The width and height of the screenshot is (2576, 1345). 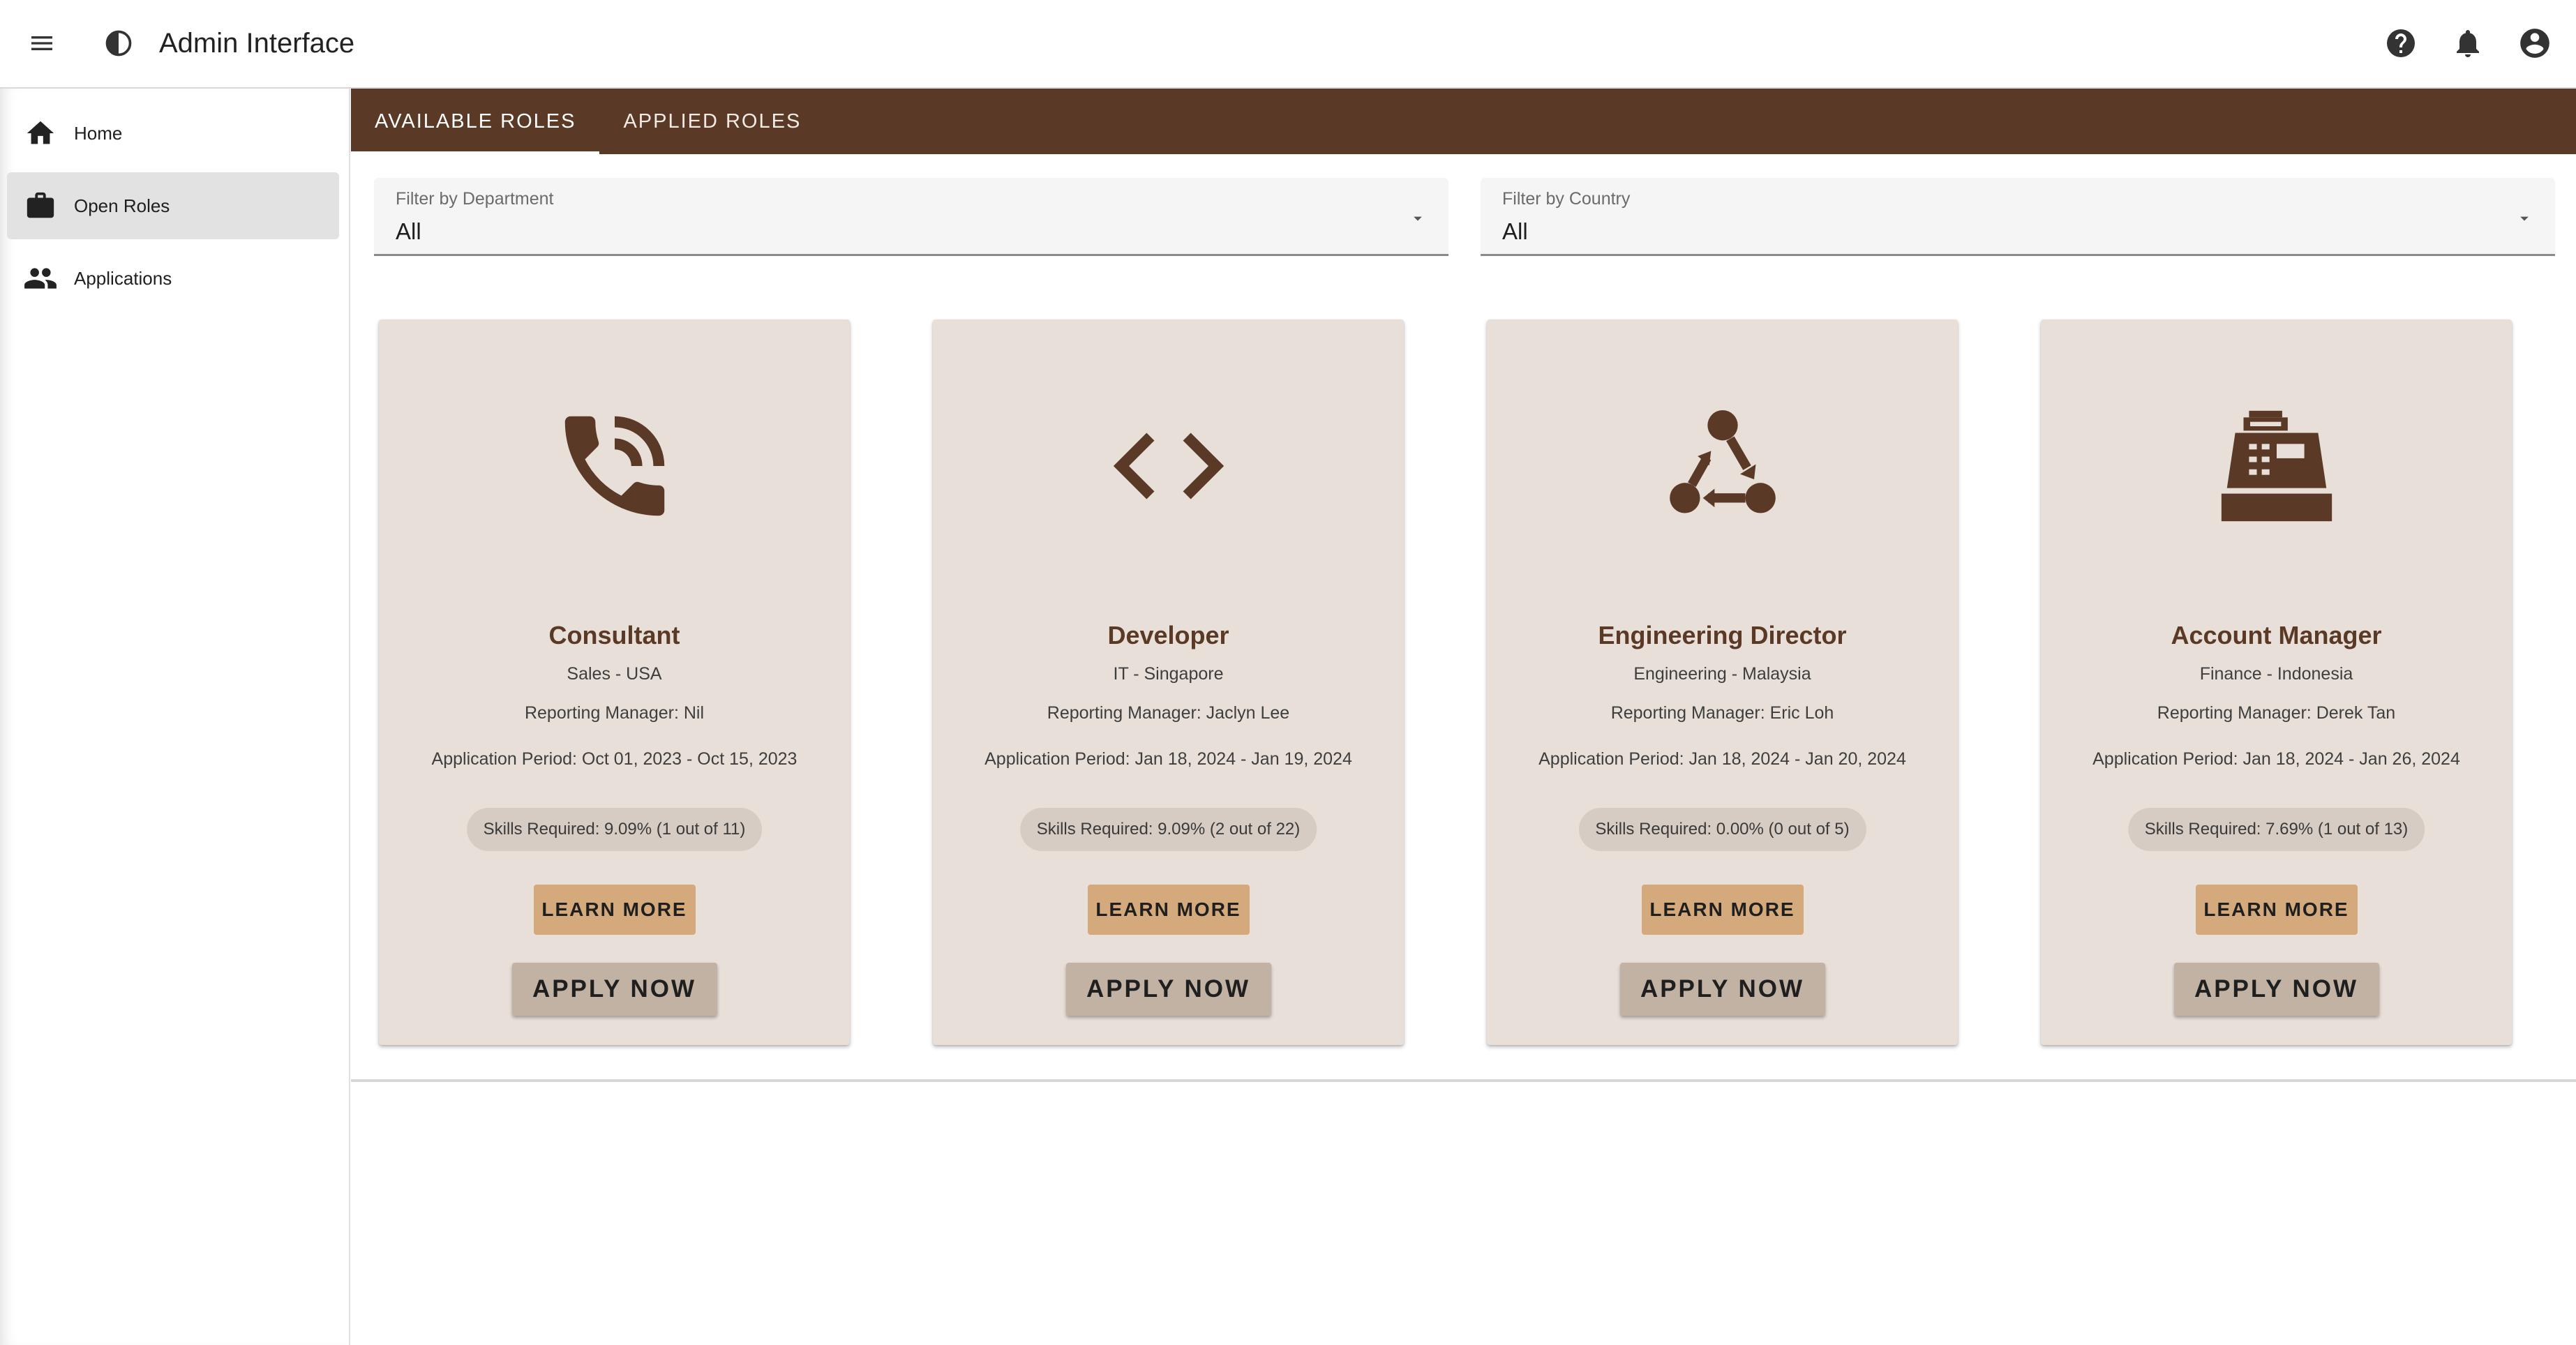 What do you see at coordinates (173, 133) in the screenshot?
I see `sidebar-item-home: Home` at bounding box center [173, 133].